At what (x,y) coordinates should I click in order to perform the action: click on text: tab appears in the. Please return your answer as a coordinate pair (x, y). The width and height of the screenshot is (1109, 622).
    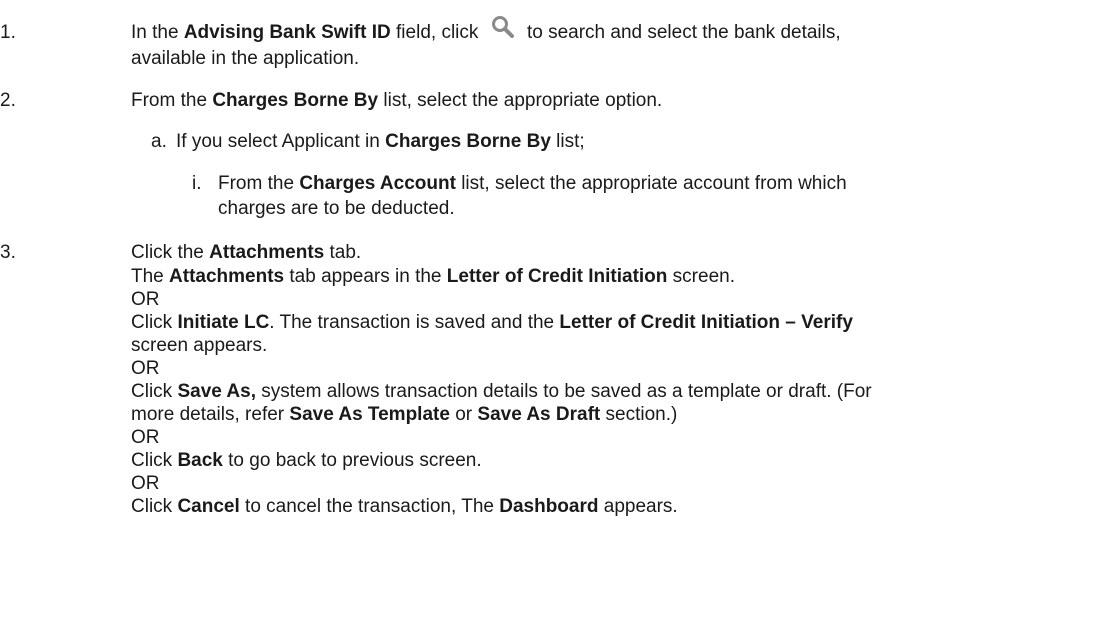
    Looking at the image, I should click on (365, 276).